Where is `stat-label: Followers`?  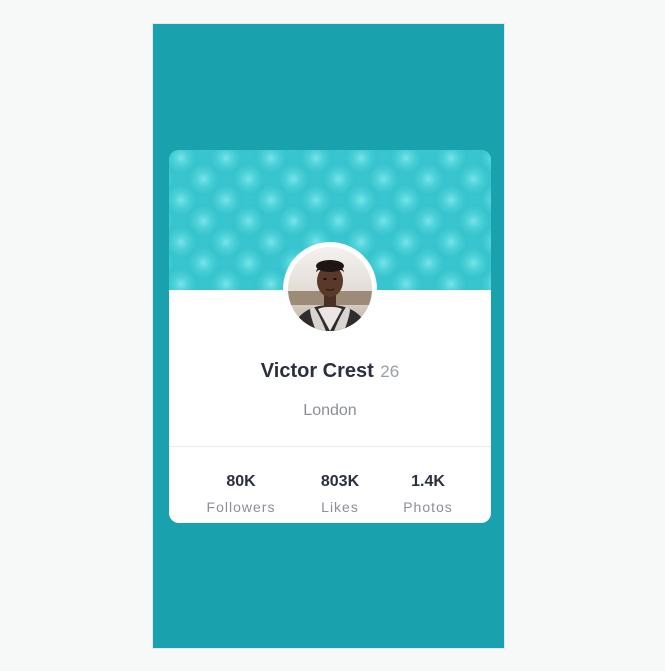
stat-label: Followers is located at coordinates (241, 507).